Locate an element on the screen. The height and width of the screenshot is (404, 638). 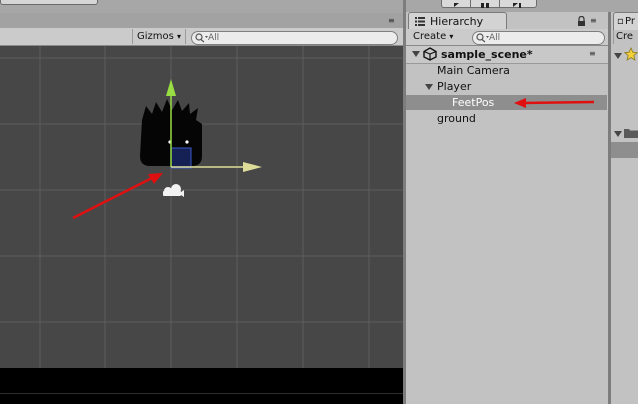
lock-icon is located at coordinates (581, 21).